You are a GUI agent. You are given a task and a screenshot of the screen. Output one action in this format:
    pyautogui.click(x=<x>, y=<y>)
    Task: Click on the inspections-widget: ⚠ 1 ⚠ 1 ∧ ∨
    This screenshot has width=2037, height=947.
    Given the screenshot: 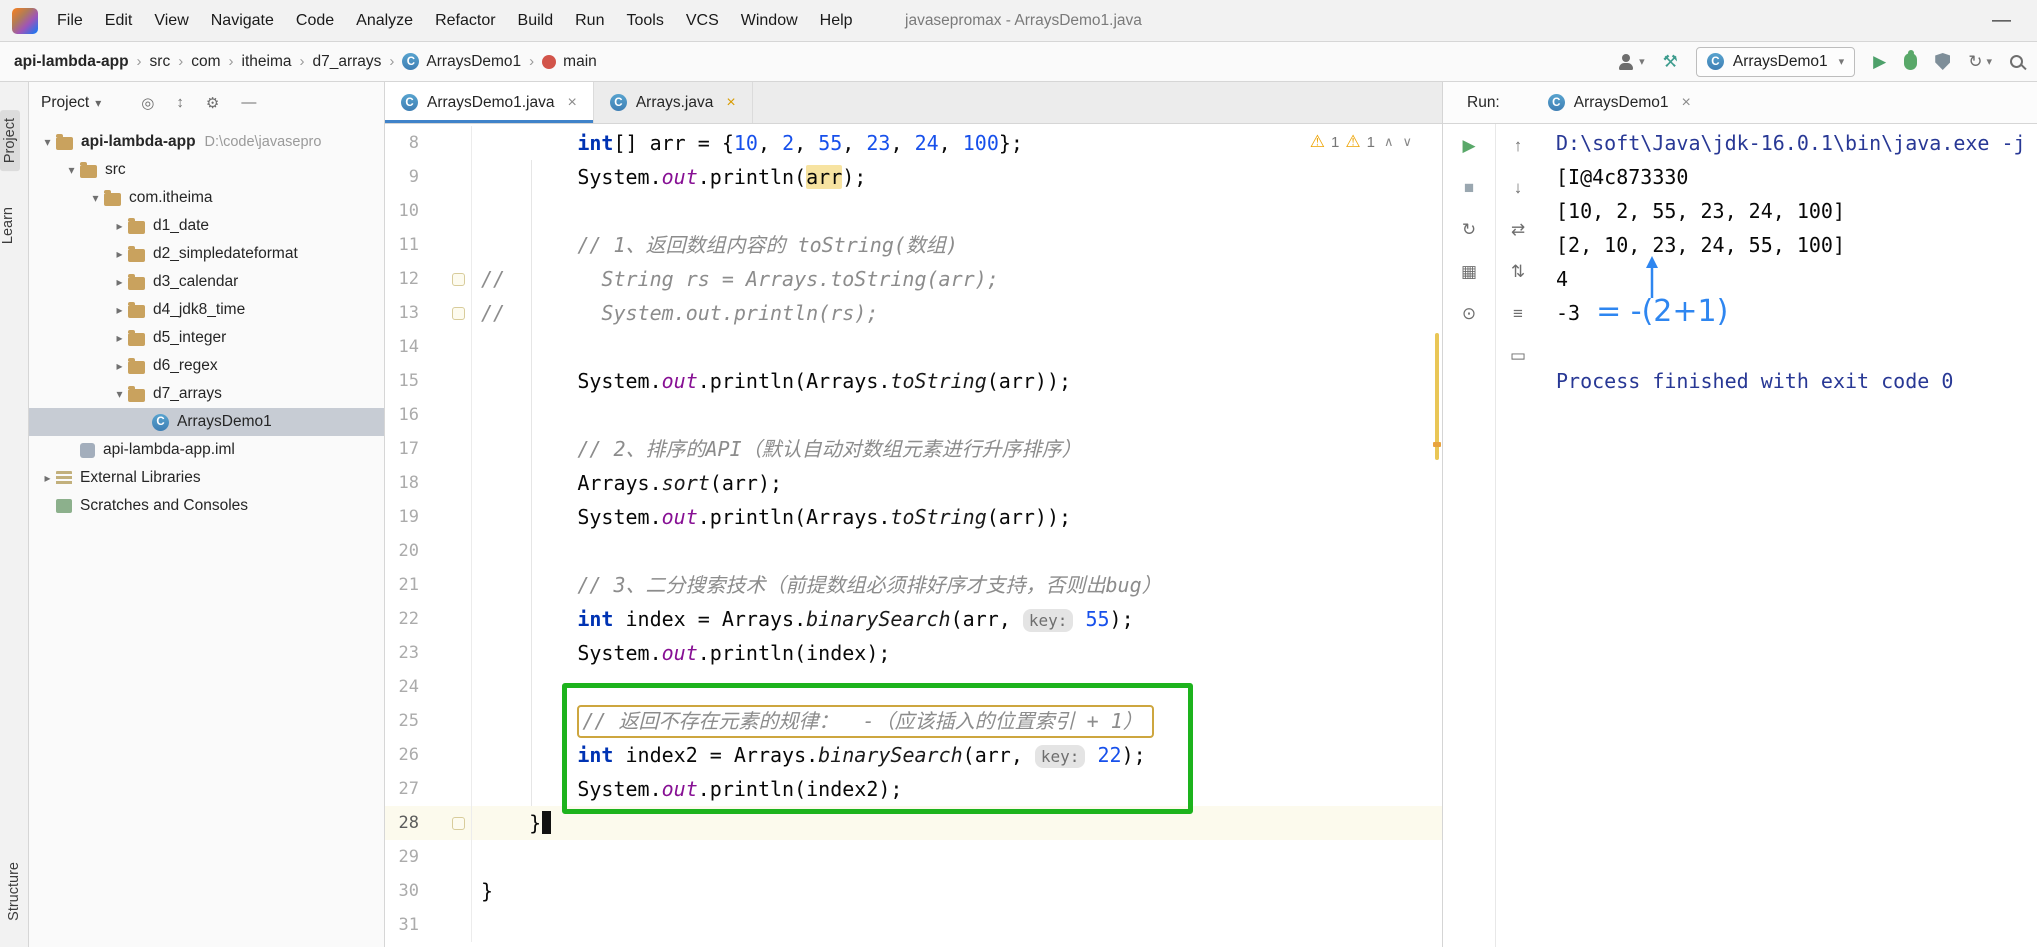 What is the action you would take?
    pyautogui.click(x=1361, y=142)
    